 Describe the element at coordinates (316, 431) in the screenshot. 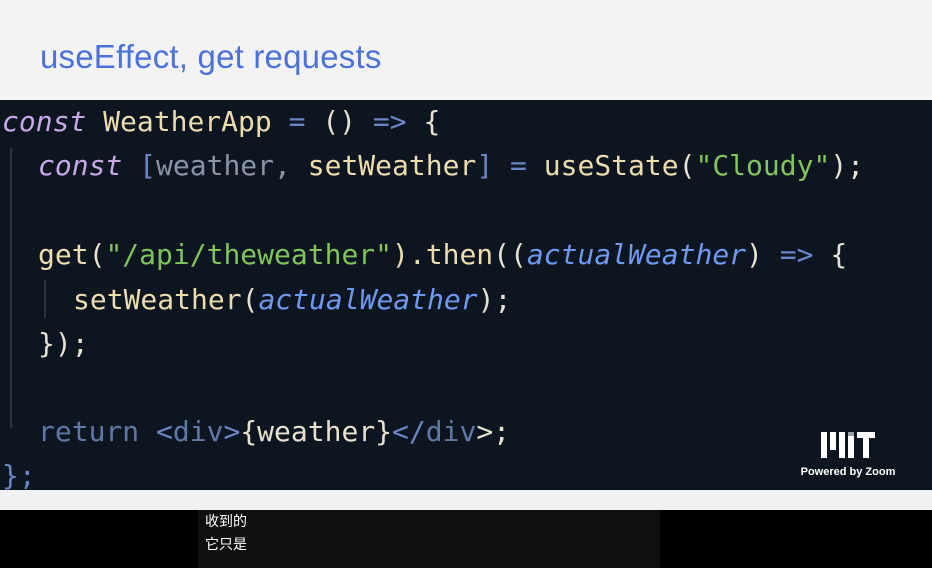

I see `jsx-expression: {weather}` at that location.